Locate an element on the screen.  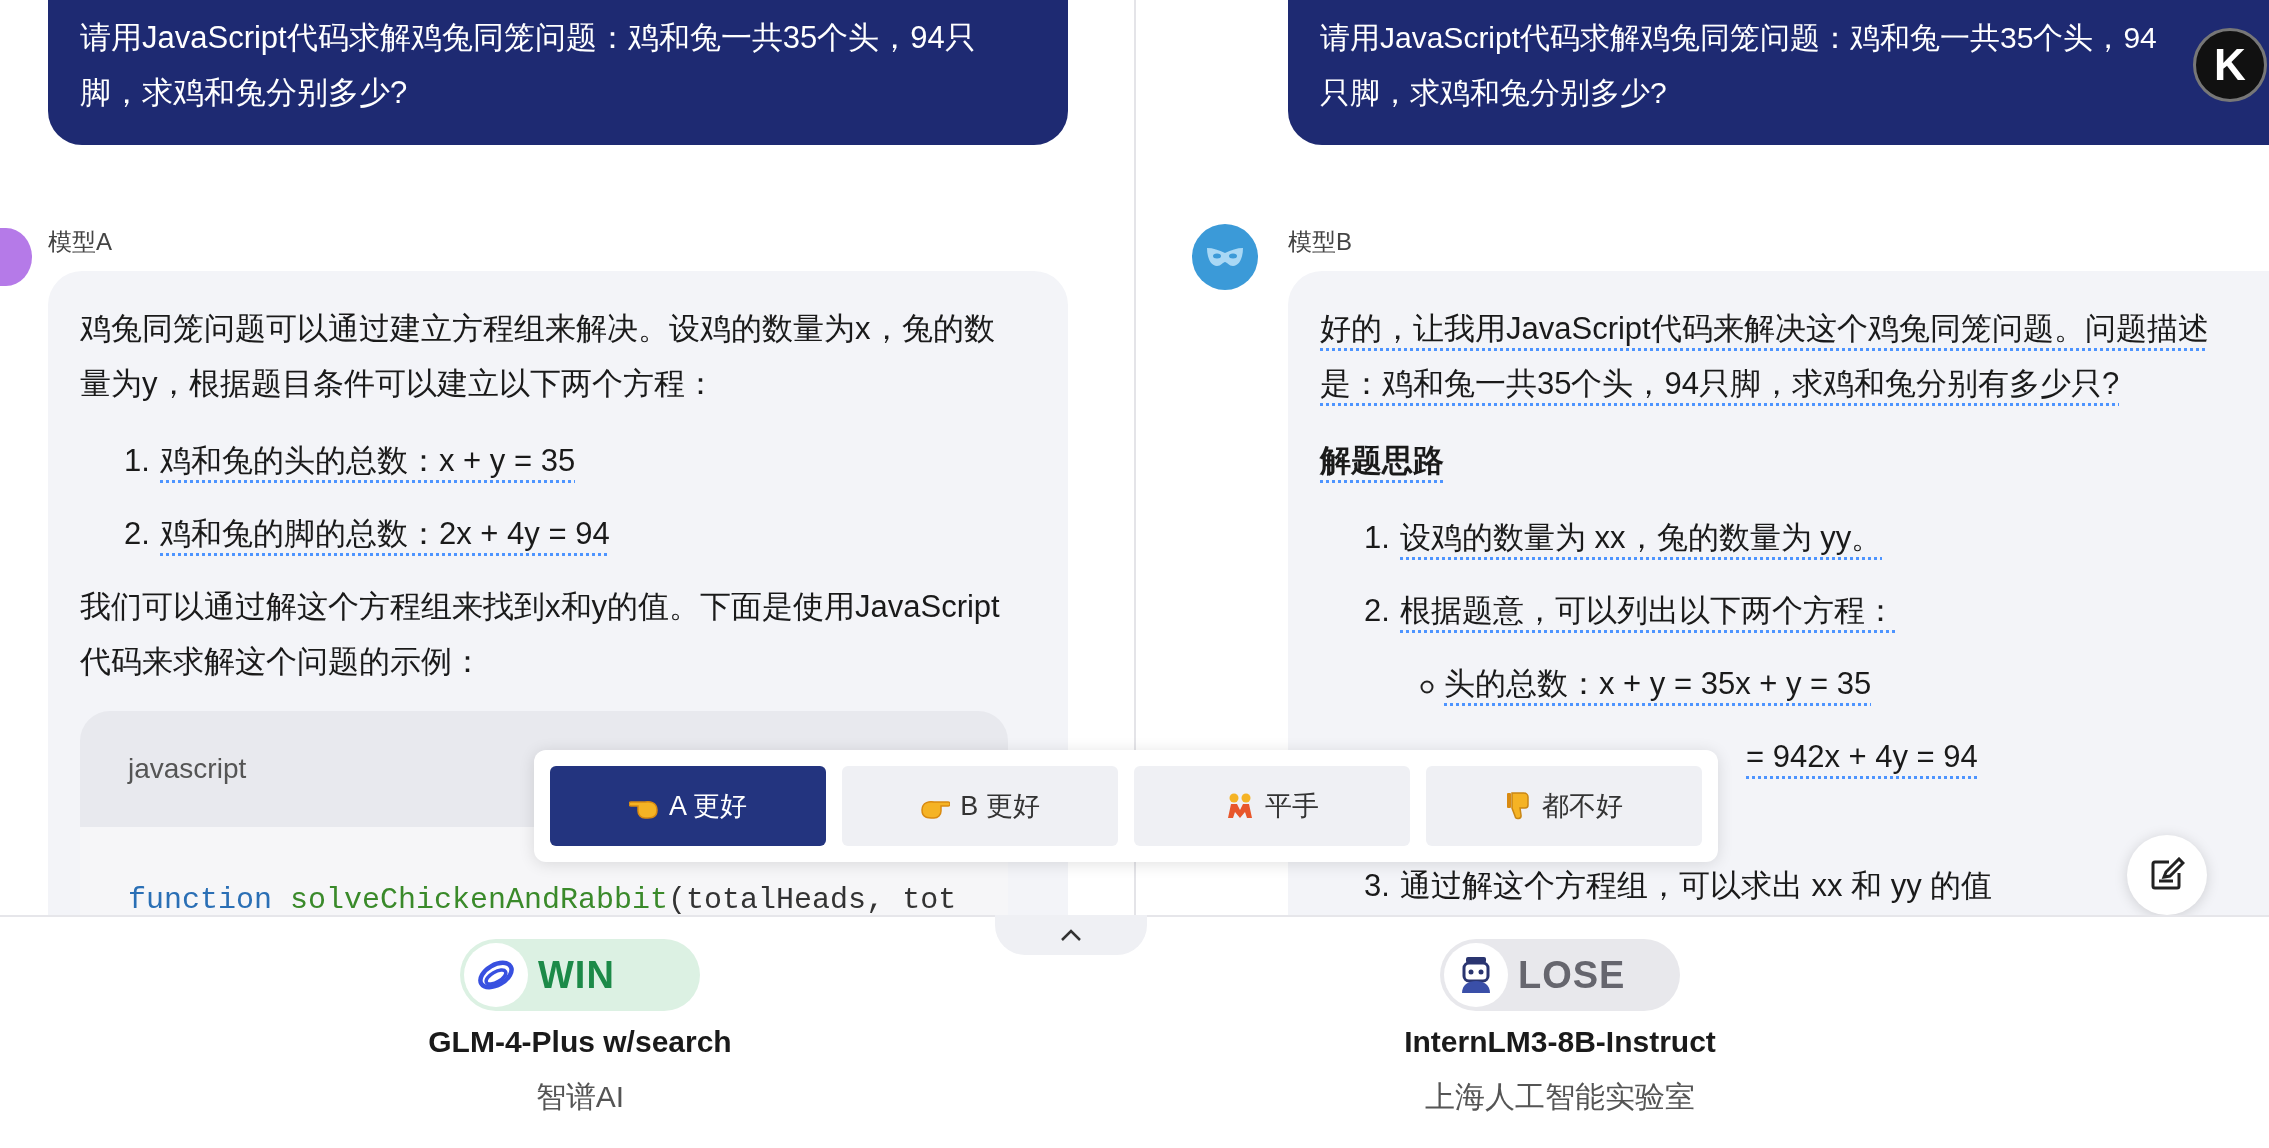
organization-name: 智谱AI is located at coordinates (580, 1097).